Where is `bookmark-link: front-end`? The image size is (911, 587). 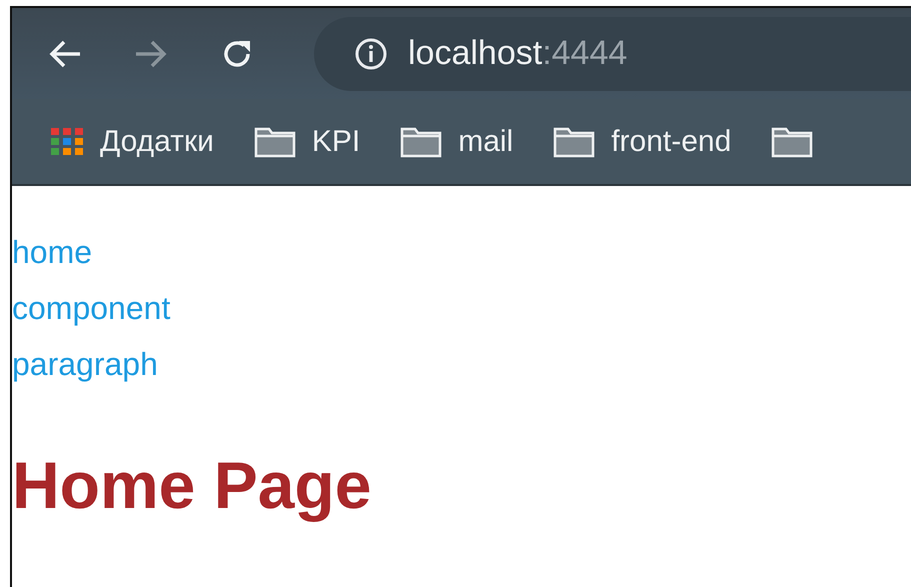
bookmark-link: front-end is located at coordinates (671, 141).